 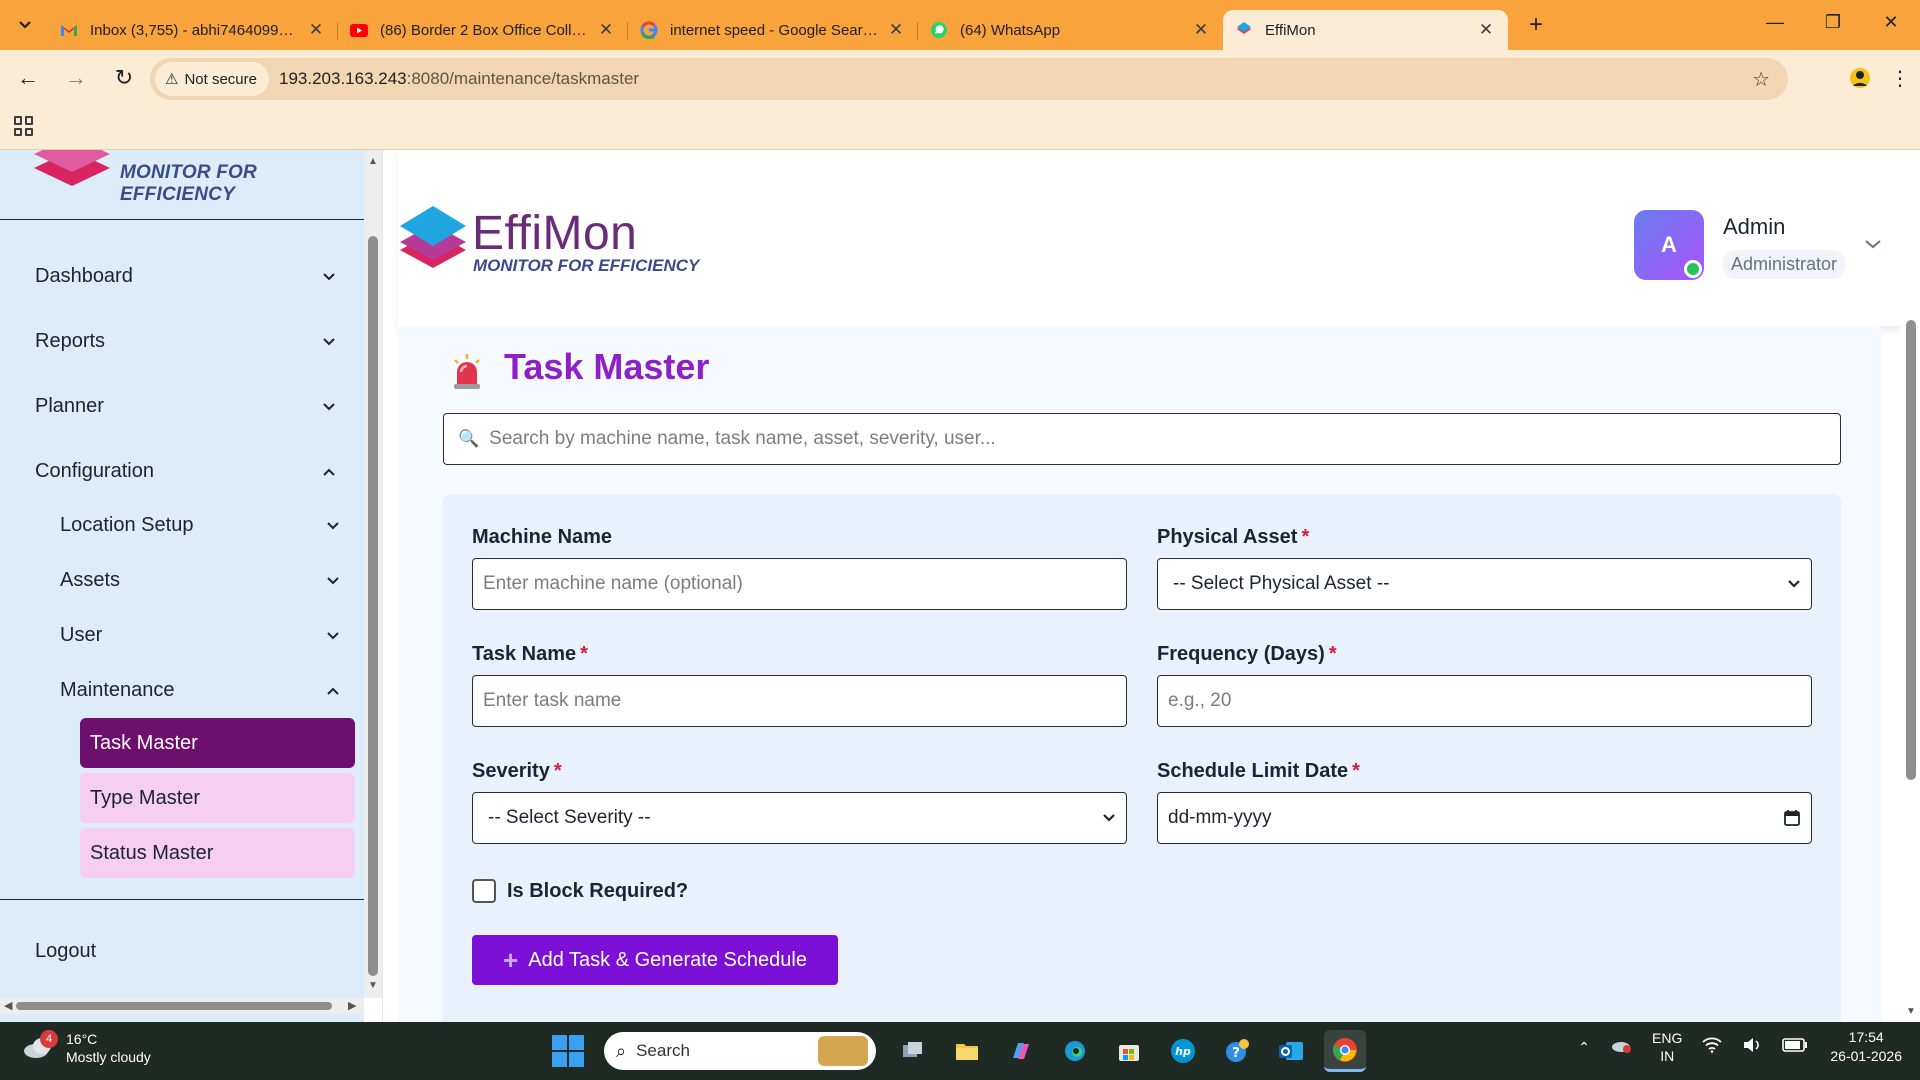 What do you see at coordinates (182, 580) in the screenshot?
I see `sidebar-item-assets: Assets` at bounding box center [182, 580].